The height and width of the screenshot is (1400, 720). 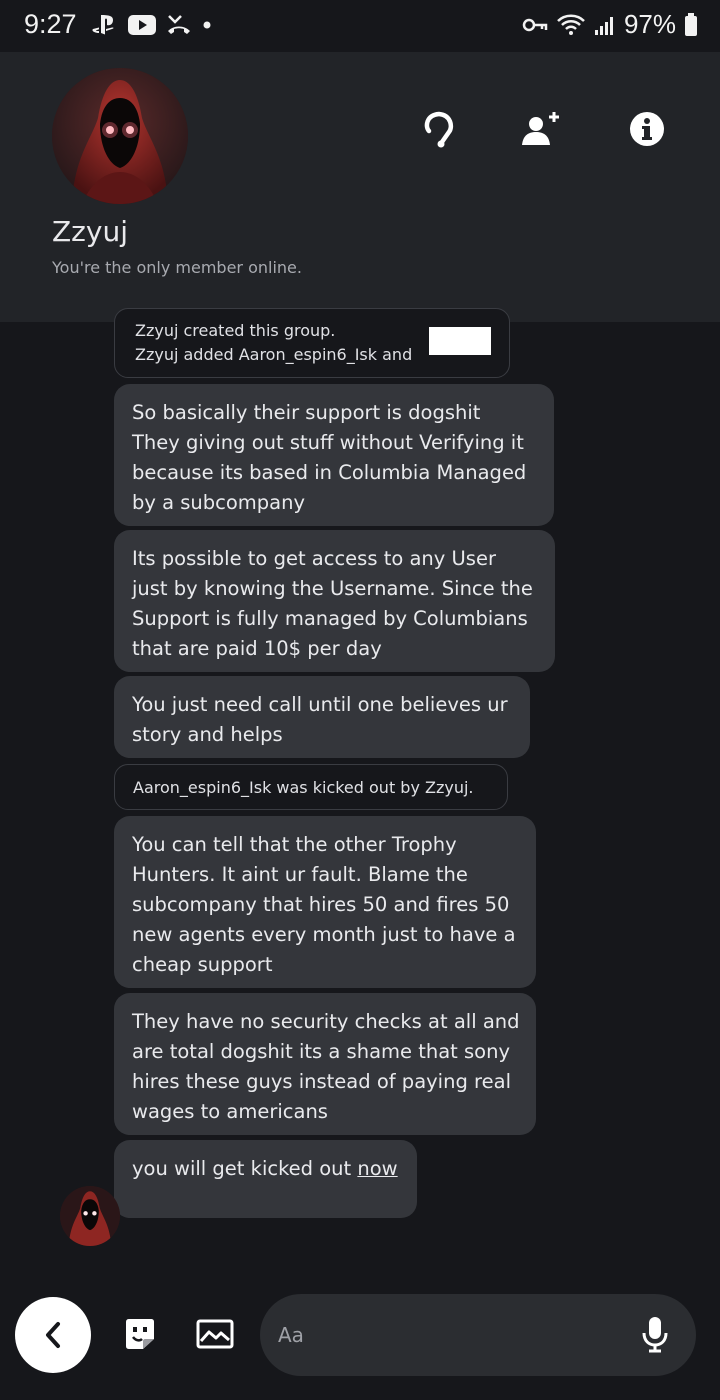 I want to click on system-note-line: Zzyuj created this group., so click(x=235, y=330).